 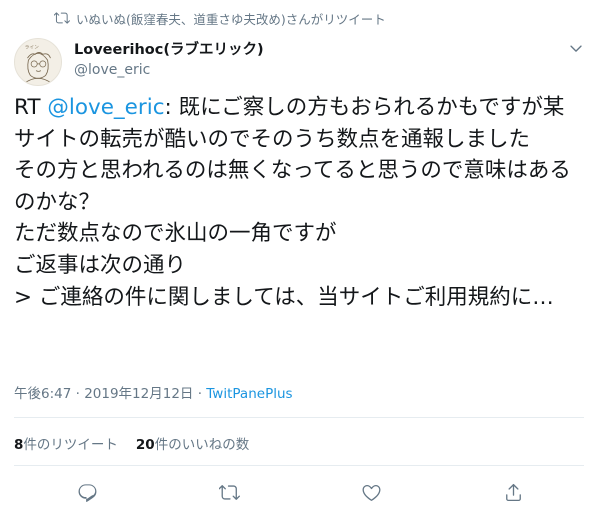 I want to click on retweet-count-label: 件のリツイート, so click(x=70, y=445).